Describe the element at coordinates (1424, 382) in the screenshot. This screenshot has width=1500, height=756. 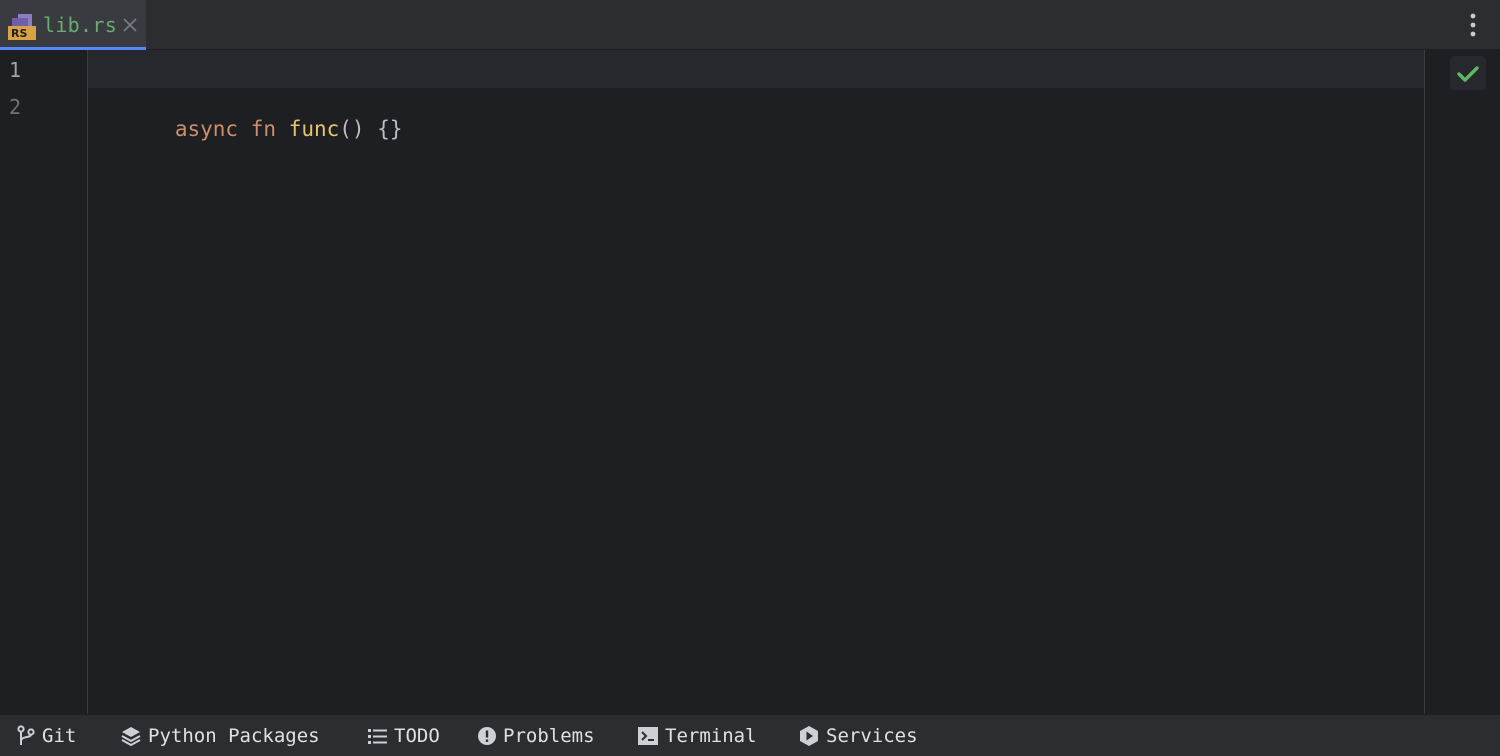
I see `right-margin-guide` at that location.